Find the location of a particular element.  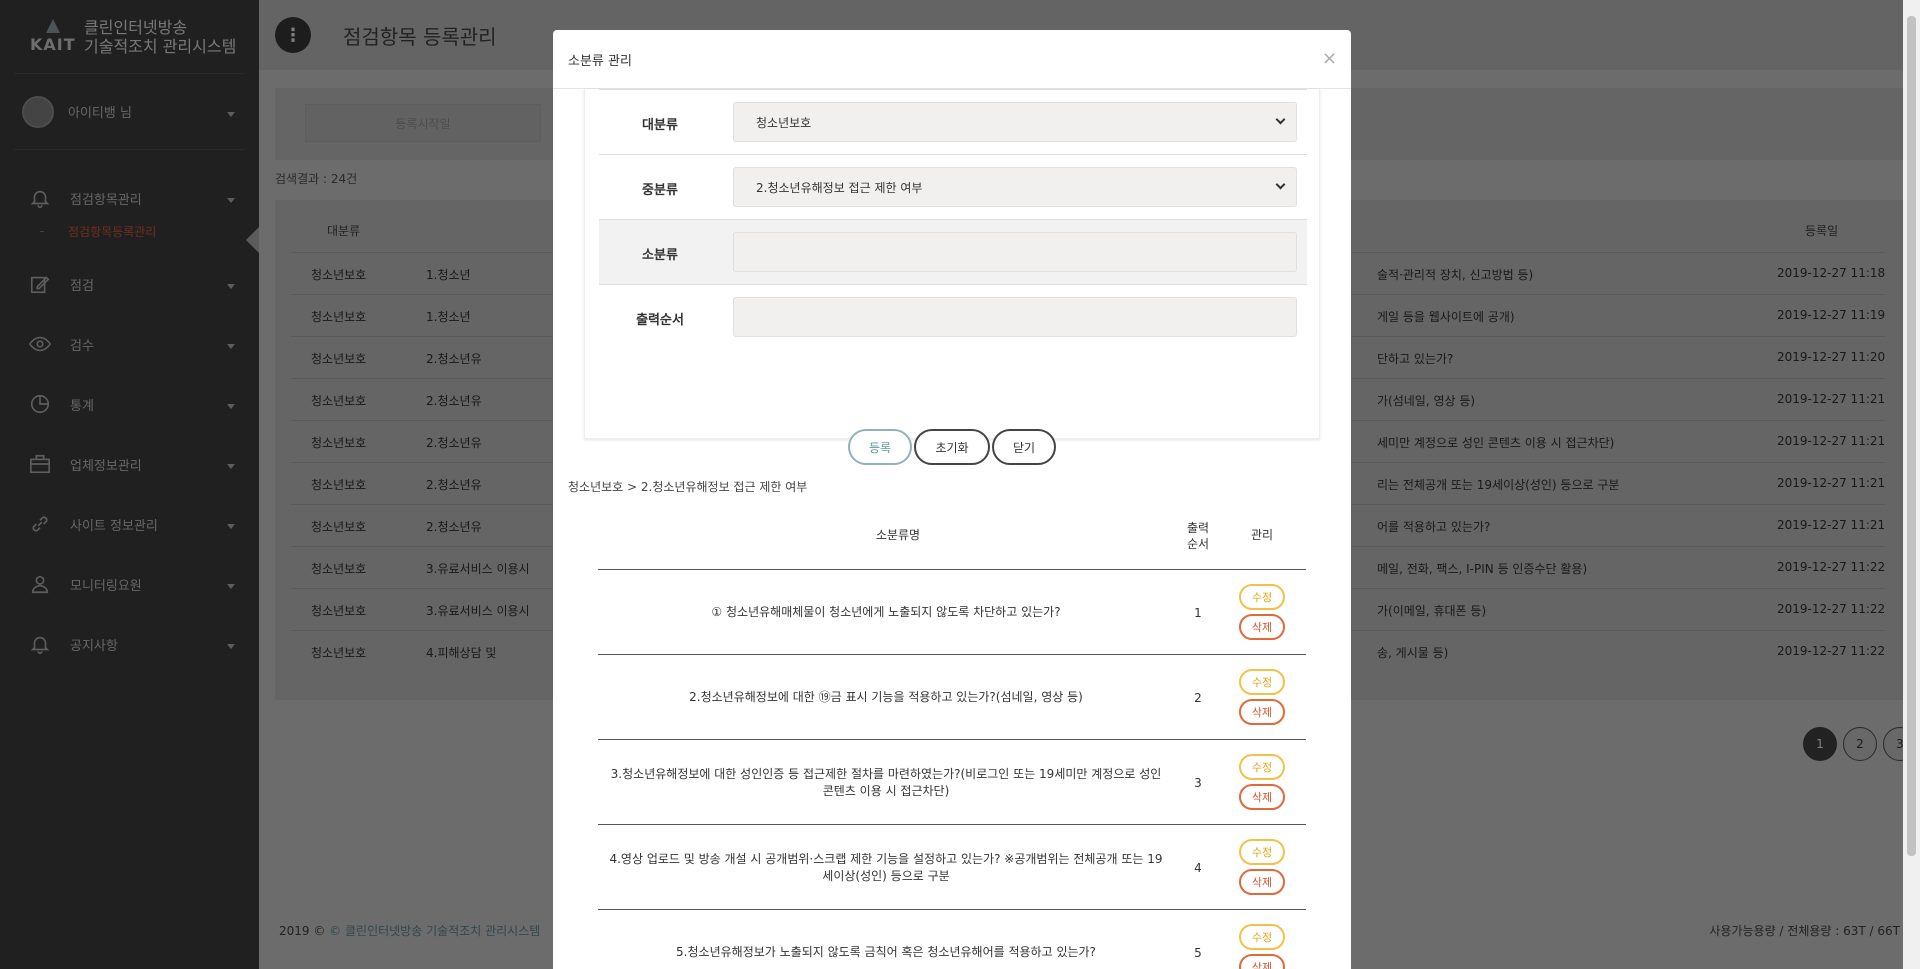

column-header-manage: 관리 is located at coordinates (1262, 535).